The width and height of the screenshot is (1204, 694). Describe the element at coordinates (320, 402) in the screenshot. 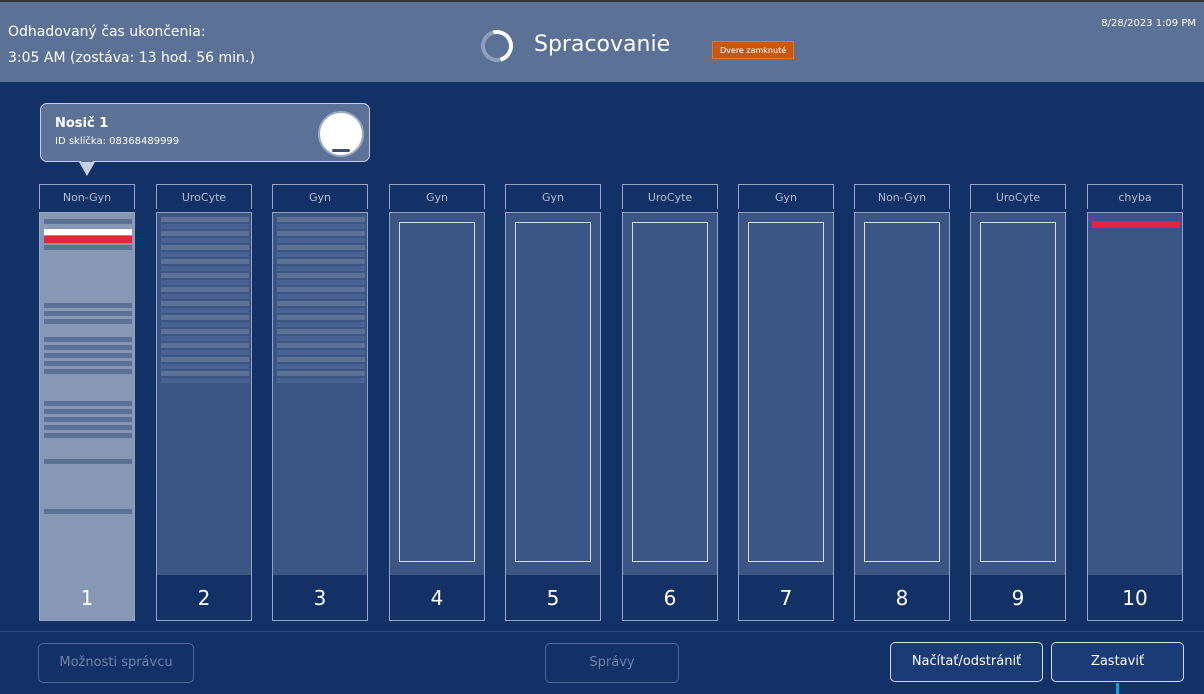

I see `rack-3: Gyn 3` at that location.